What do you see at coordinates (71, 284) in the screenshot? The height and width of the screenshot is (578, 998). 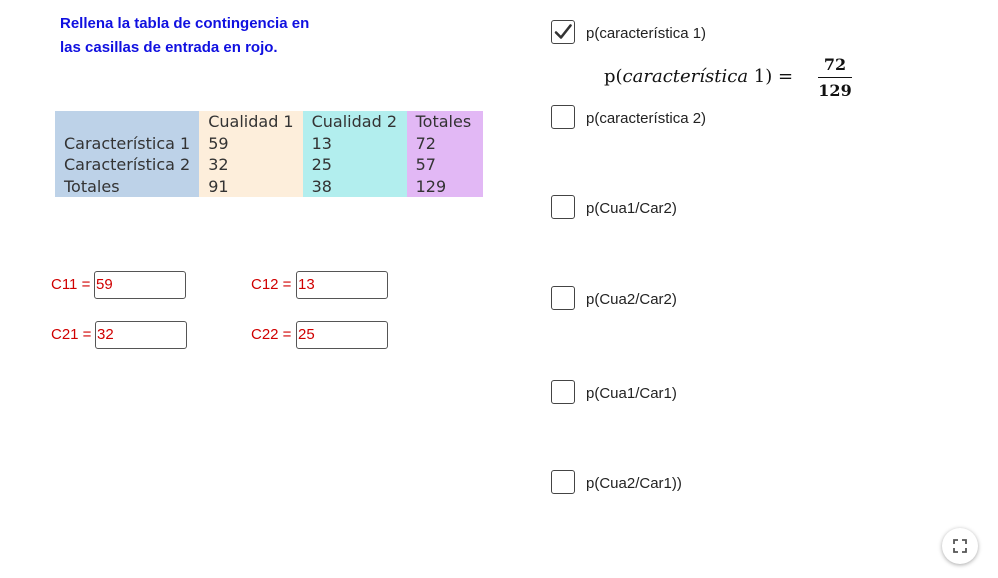 I see `c11-label: C11 =` at bounding box center [71, 284].